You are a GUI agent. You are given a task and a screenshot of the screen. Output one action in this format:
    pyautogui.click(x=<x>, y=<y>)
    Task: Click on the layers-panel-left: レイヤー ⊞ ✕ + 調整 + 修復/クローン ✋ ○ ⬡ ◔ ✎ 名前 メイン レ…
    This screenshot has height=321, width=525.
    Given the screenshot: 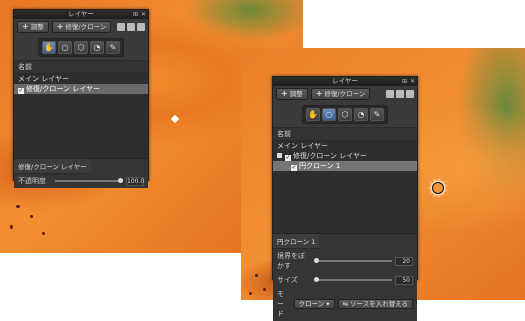 What is the action you would take?
    pyautogui.click(x=81, y=98)
    